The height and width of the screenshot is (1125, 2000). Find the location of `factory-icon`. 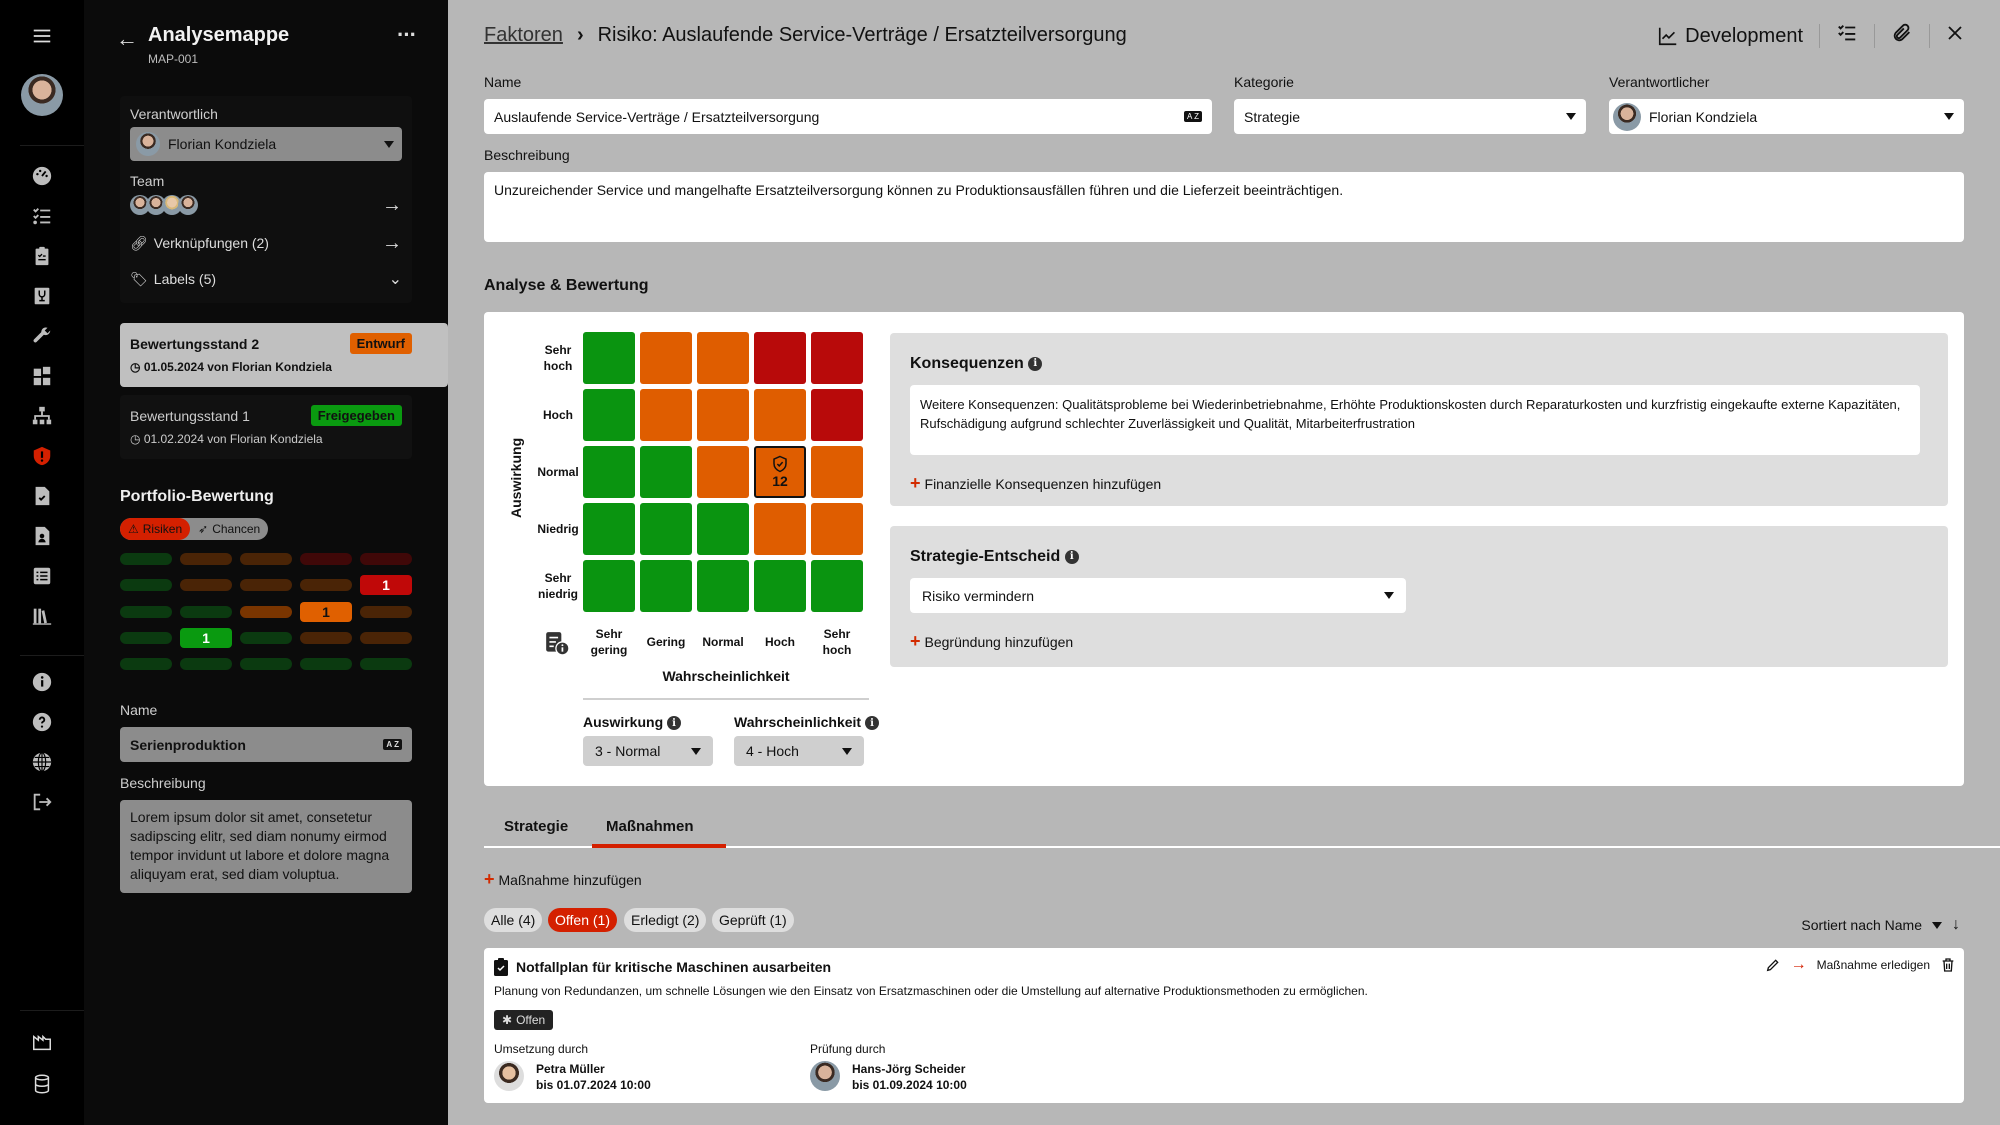

factory-icon is located at coordinates (42, 1042).